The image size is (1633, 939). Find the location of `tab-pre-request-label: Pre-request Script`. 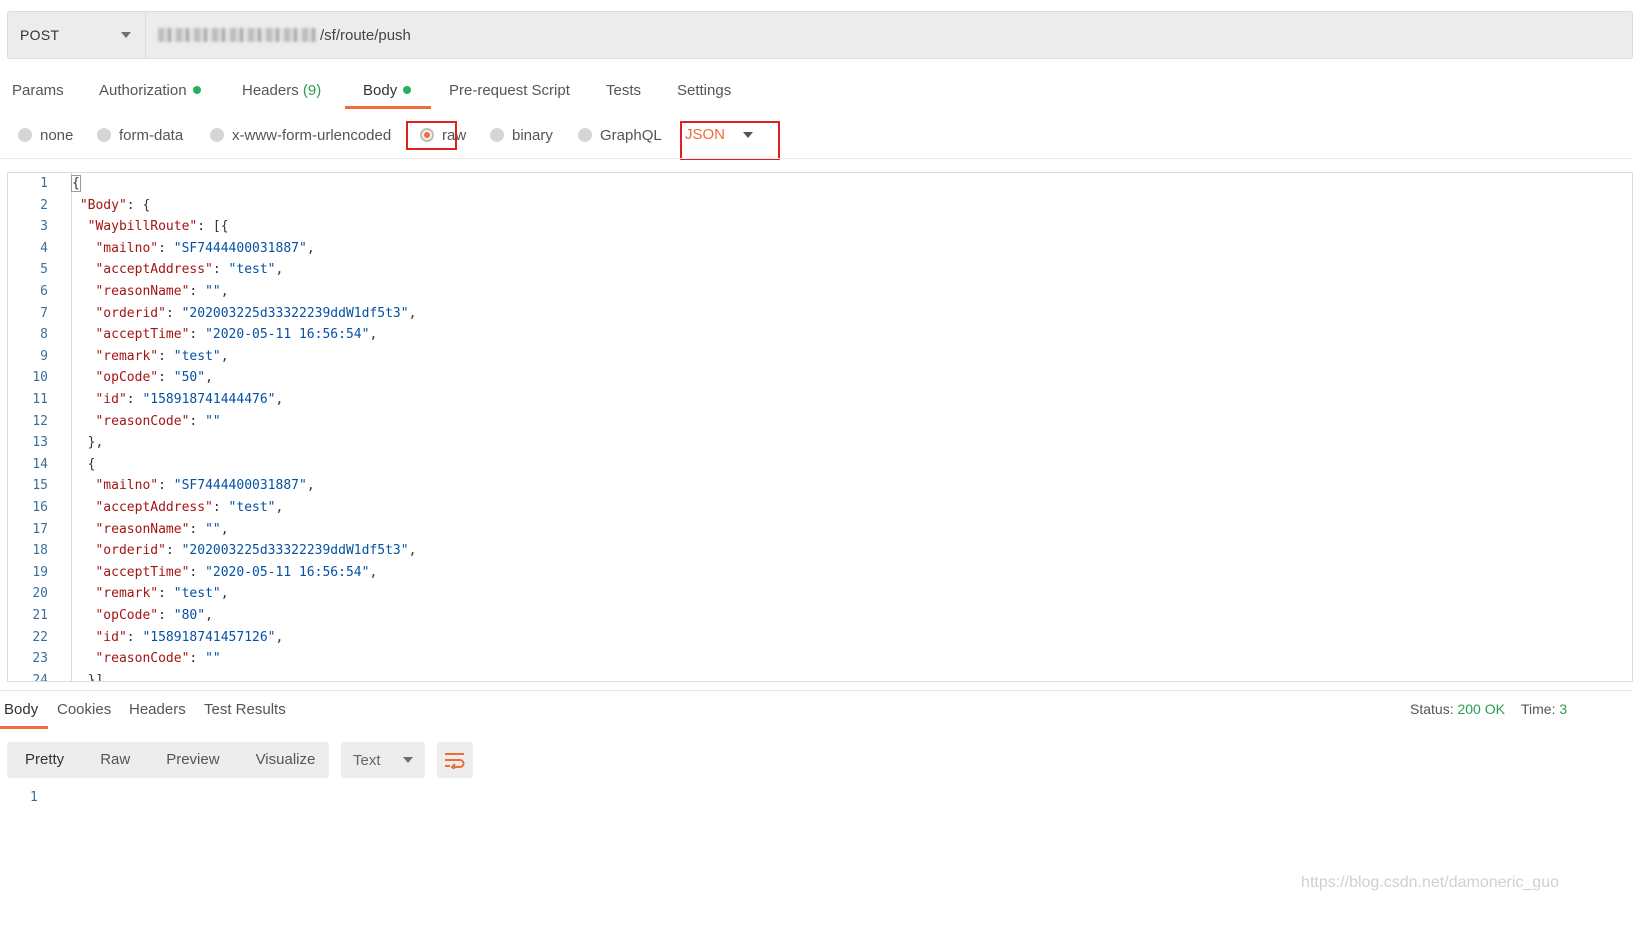

tab-pre-request-label: Pre-request Script is located at coordinates (509, 90).